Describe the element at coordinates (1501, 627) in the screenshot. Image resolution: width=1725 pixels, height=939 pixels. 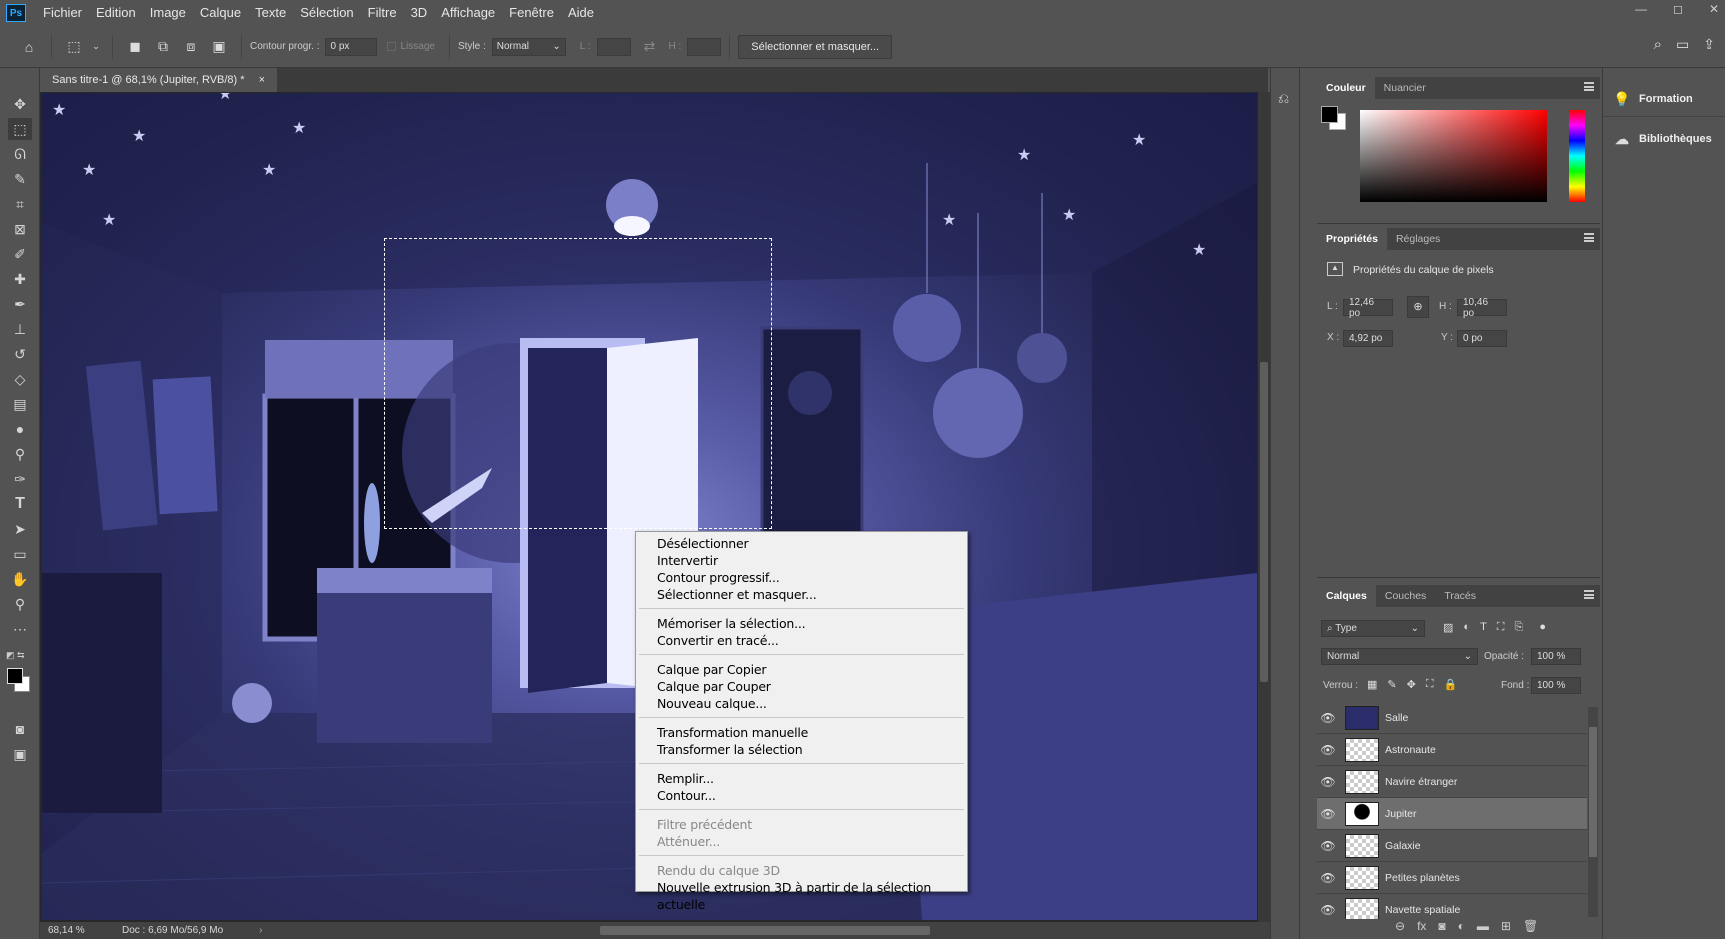
I see `filter-shape-icon: ⛶` at that location.